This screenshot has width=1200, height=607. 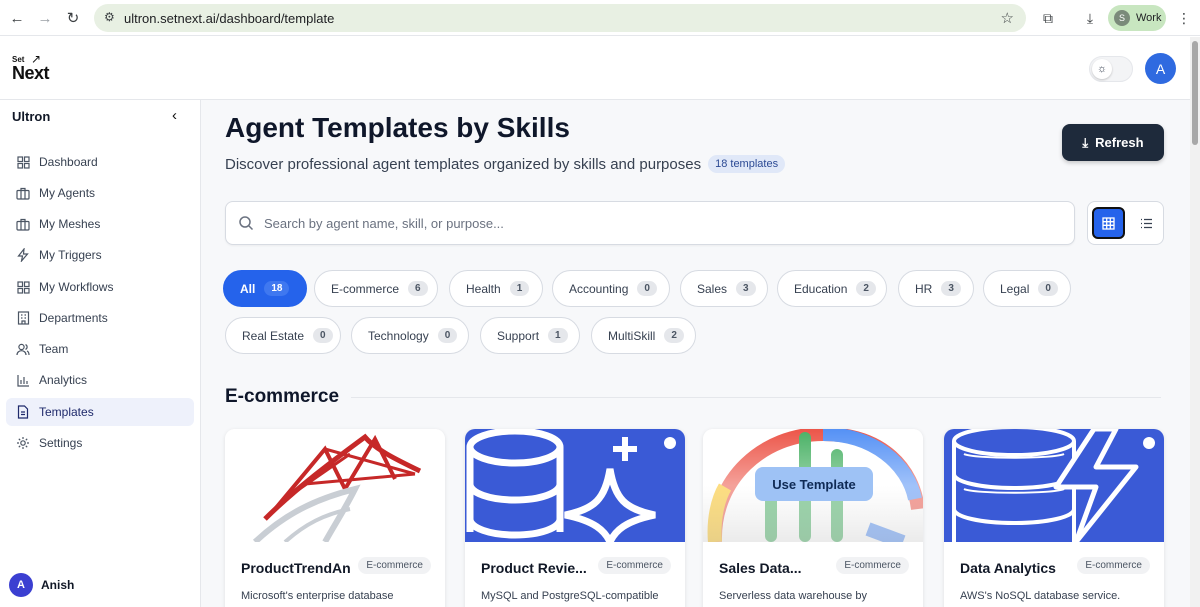 I want to click on users-icon, so click(x=23, y=349).